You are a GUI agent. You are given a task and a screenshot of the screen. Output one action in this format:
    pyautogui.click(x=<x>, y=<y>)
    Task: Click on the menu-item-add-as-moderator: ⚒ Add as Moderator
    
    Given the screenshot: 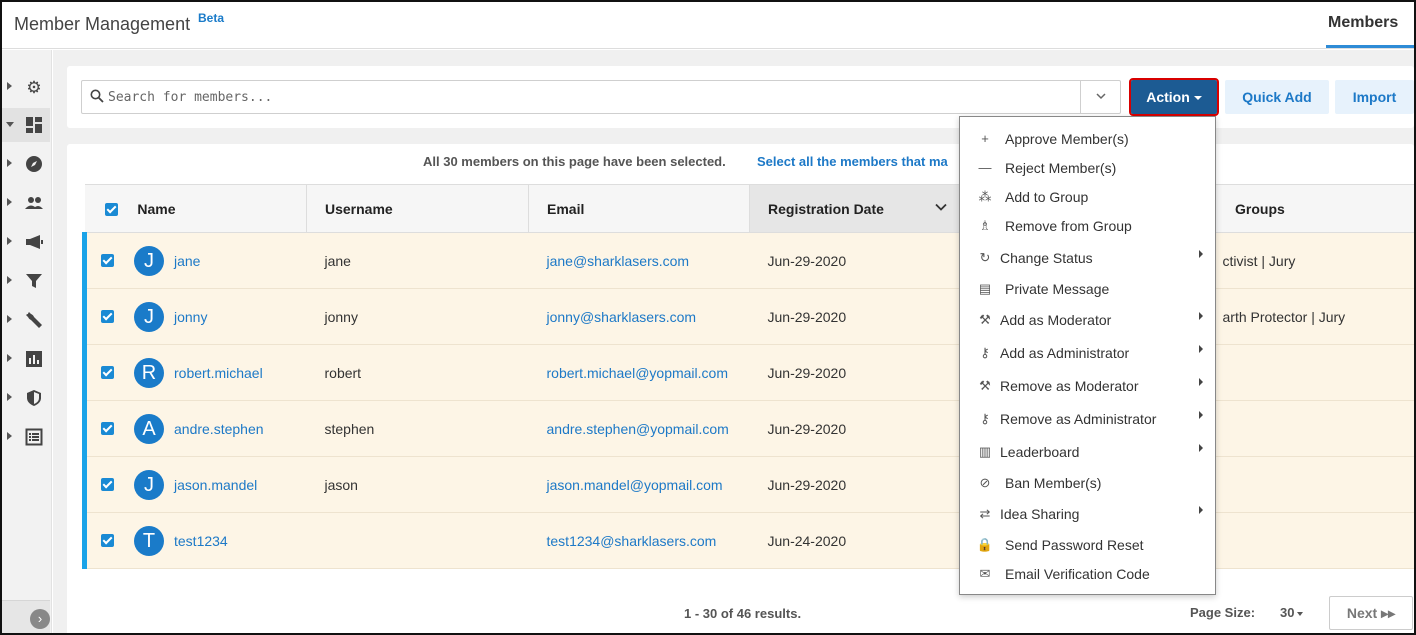 What is the action you would take?
    pyautogui.click(x=1087, y=320)
    